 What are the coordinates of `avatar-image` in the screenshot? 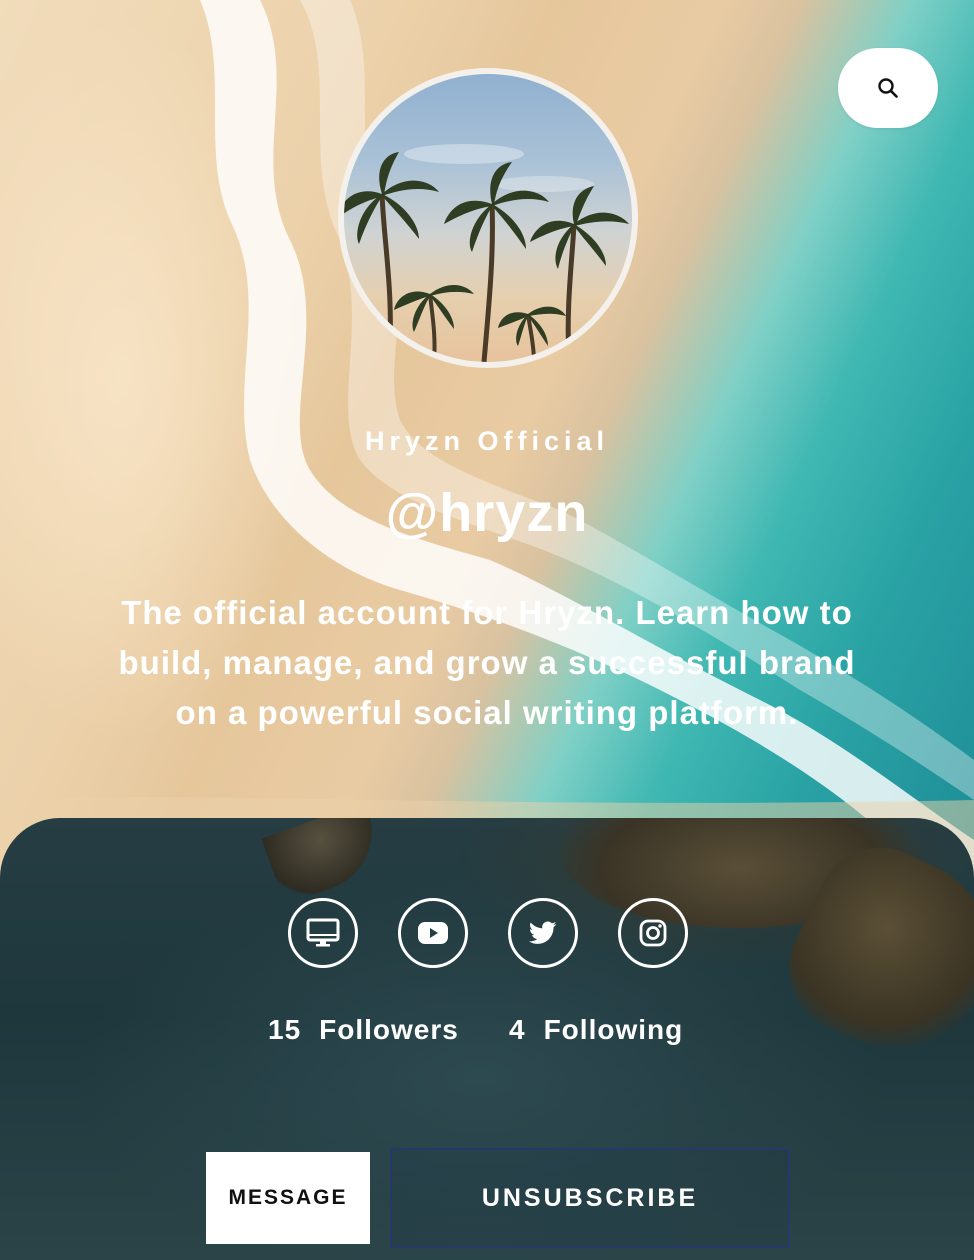 It's located at (488, 218).